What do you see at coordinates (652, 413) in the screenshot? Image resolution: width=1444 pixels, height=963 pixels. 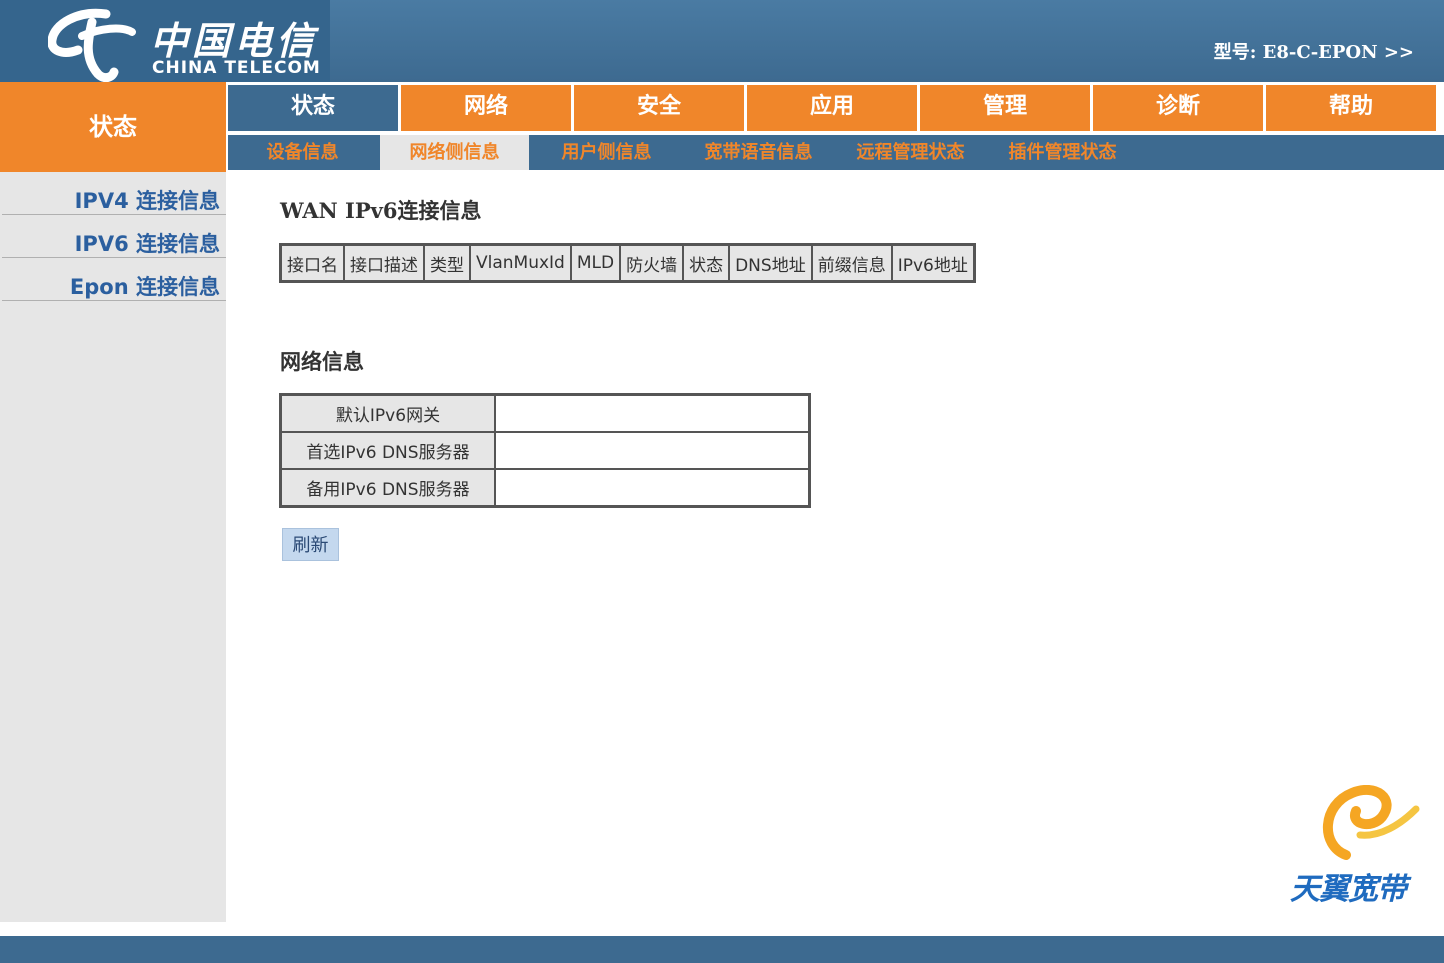 I see `default-gateway-value` at bounding box center [652, 413].